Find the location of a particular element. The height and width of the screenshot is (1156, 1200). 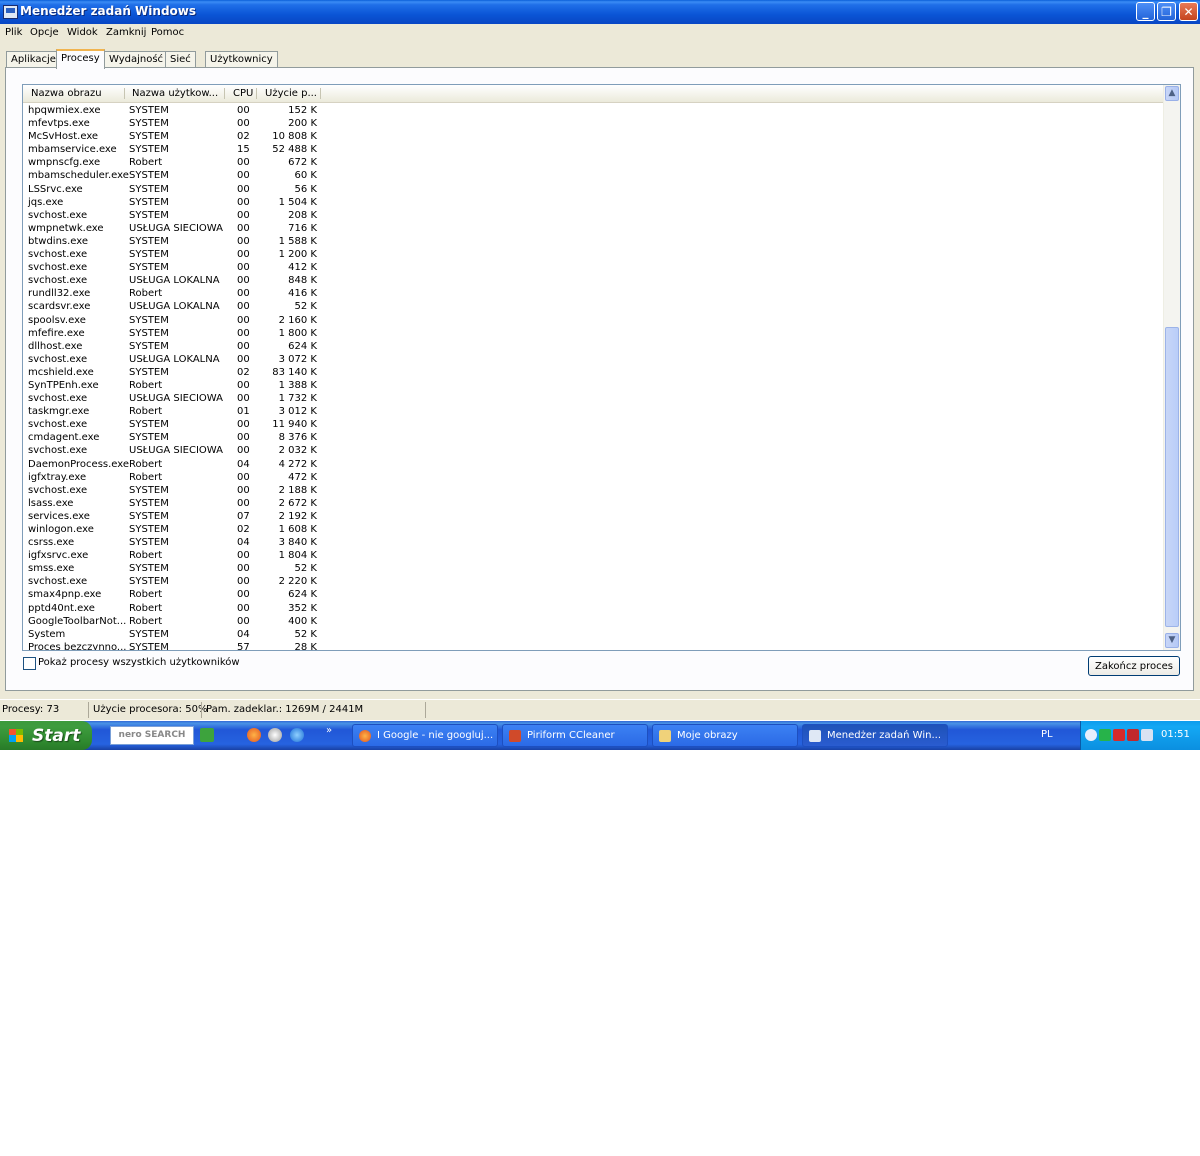

tray-network-icon is located at coordinates (1105, 735).